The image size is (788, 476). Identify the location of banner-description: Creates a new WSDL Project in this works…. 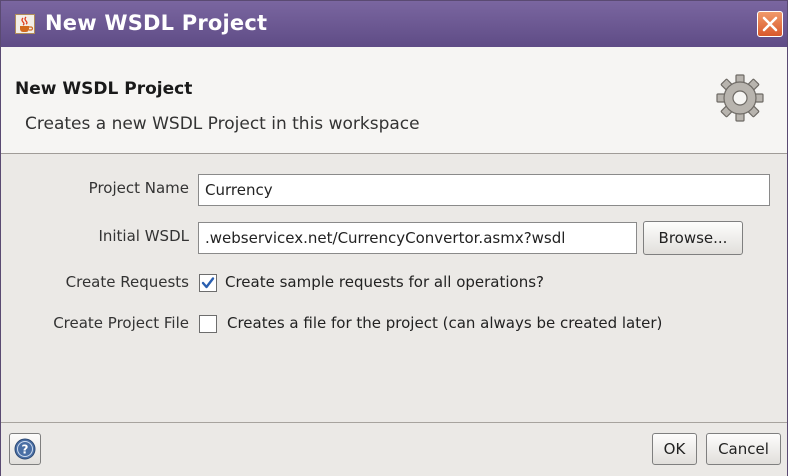
(222, 124).